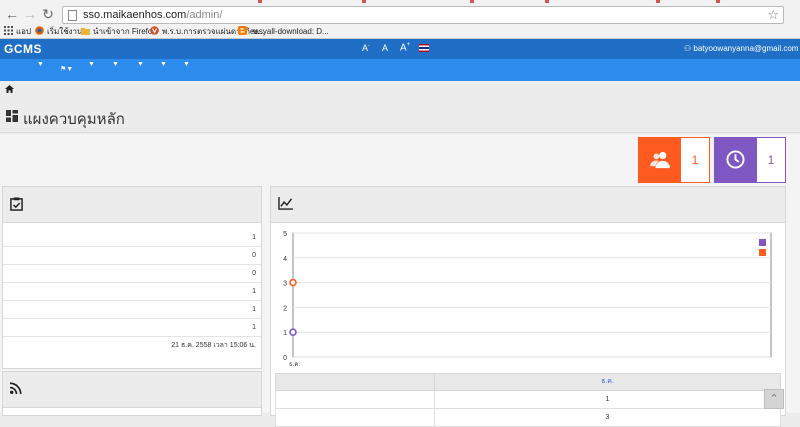 The height and width of the screenshot is (427, 800). Describe the element at coordinates (8, 30) in the screenshot. I see `apps-icon` at that location.